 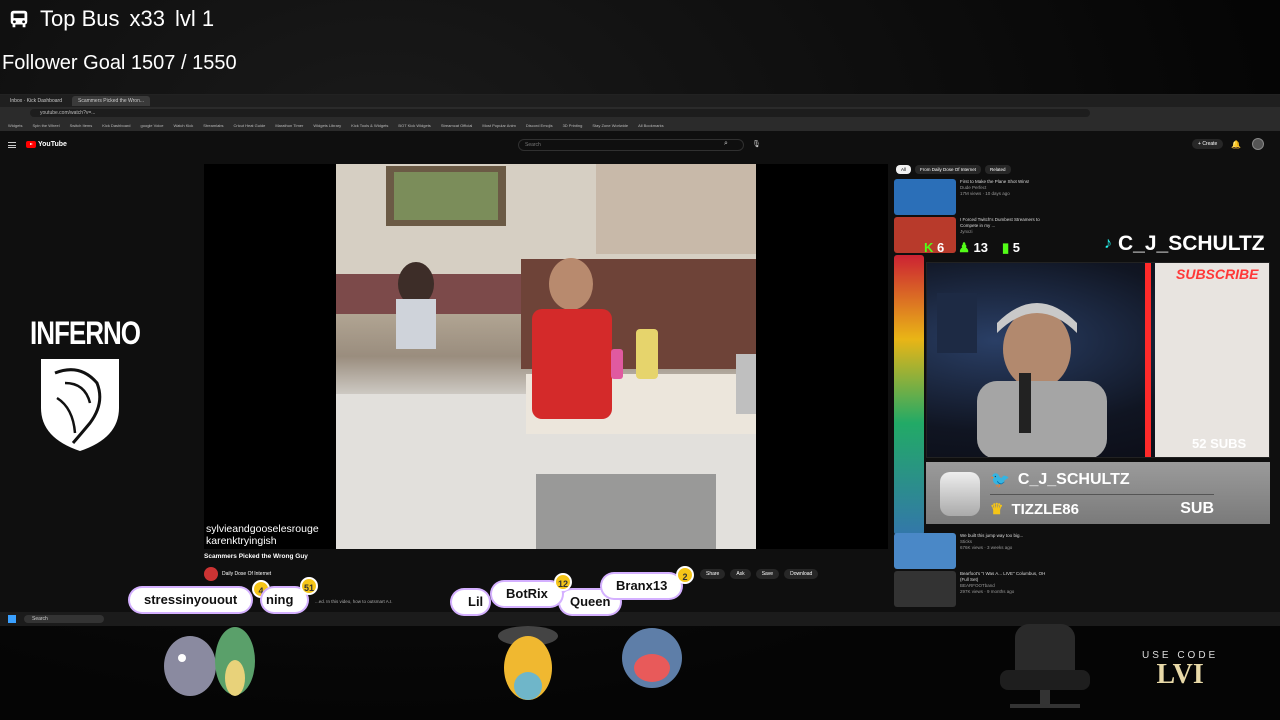 I want to click on latest-sub-name: TIZZLE86, so click(x=1045, y=509).